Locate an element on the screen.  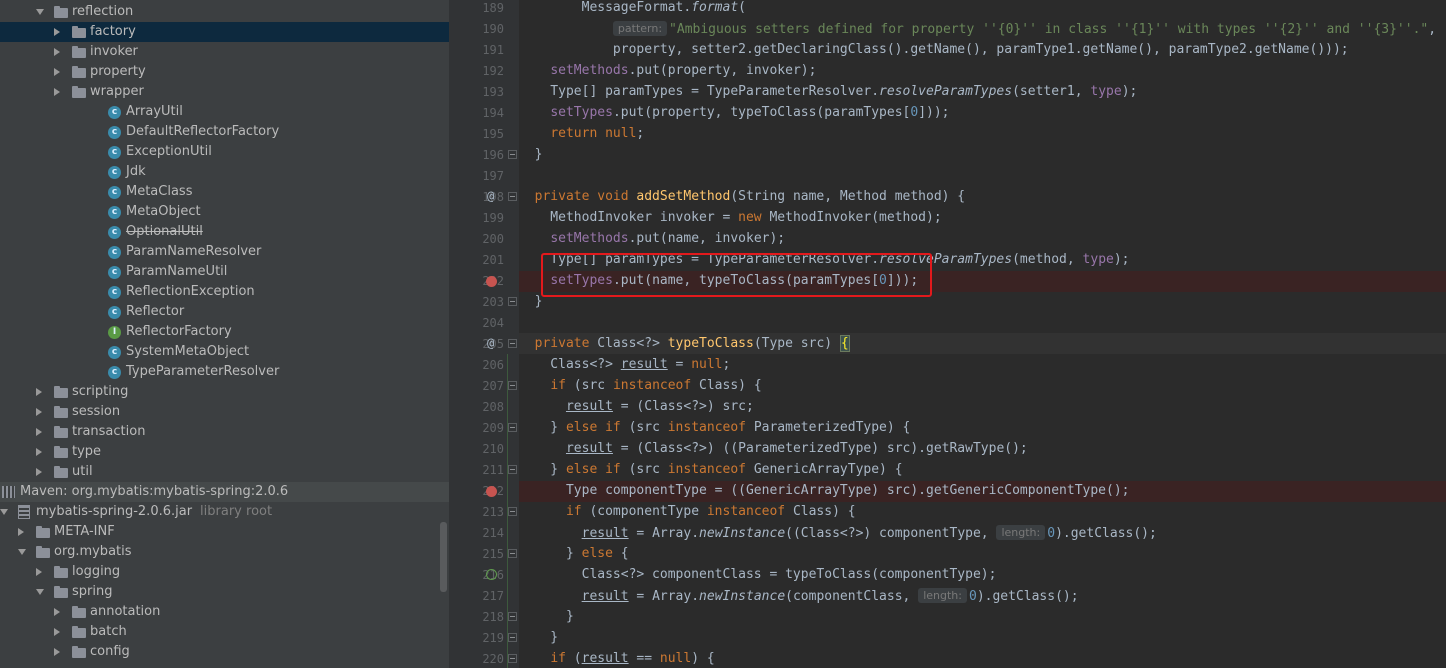
code-line: 195 return null; is located at coordinates (947, 134).